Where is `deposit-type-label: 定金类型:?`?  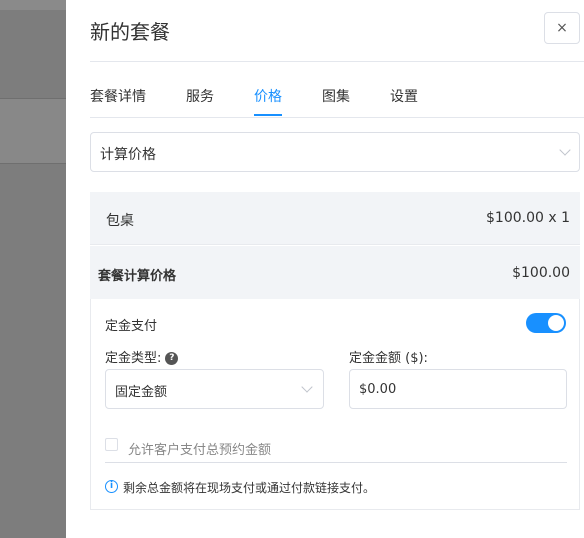
deposit-type-label: 定金类型:? is located at coordinates (142, 356).